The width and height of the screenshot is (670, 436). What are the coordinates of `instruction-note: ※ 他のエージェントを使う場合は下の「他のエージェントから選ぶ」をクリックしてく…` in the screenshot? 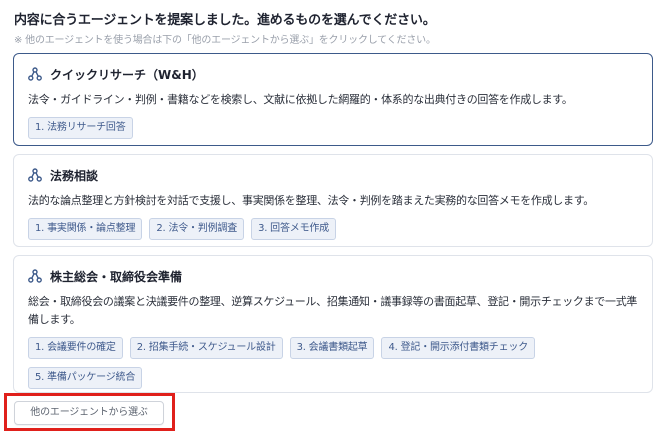 It's located at (225, 40).